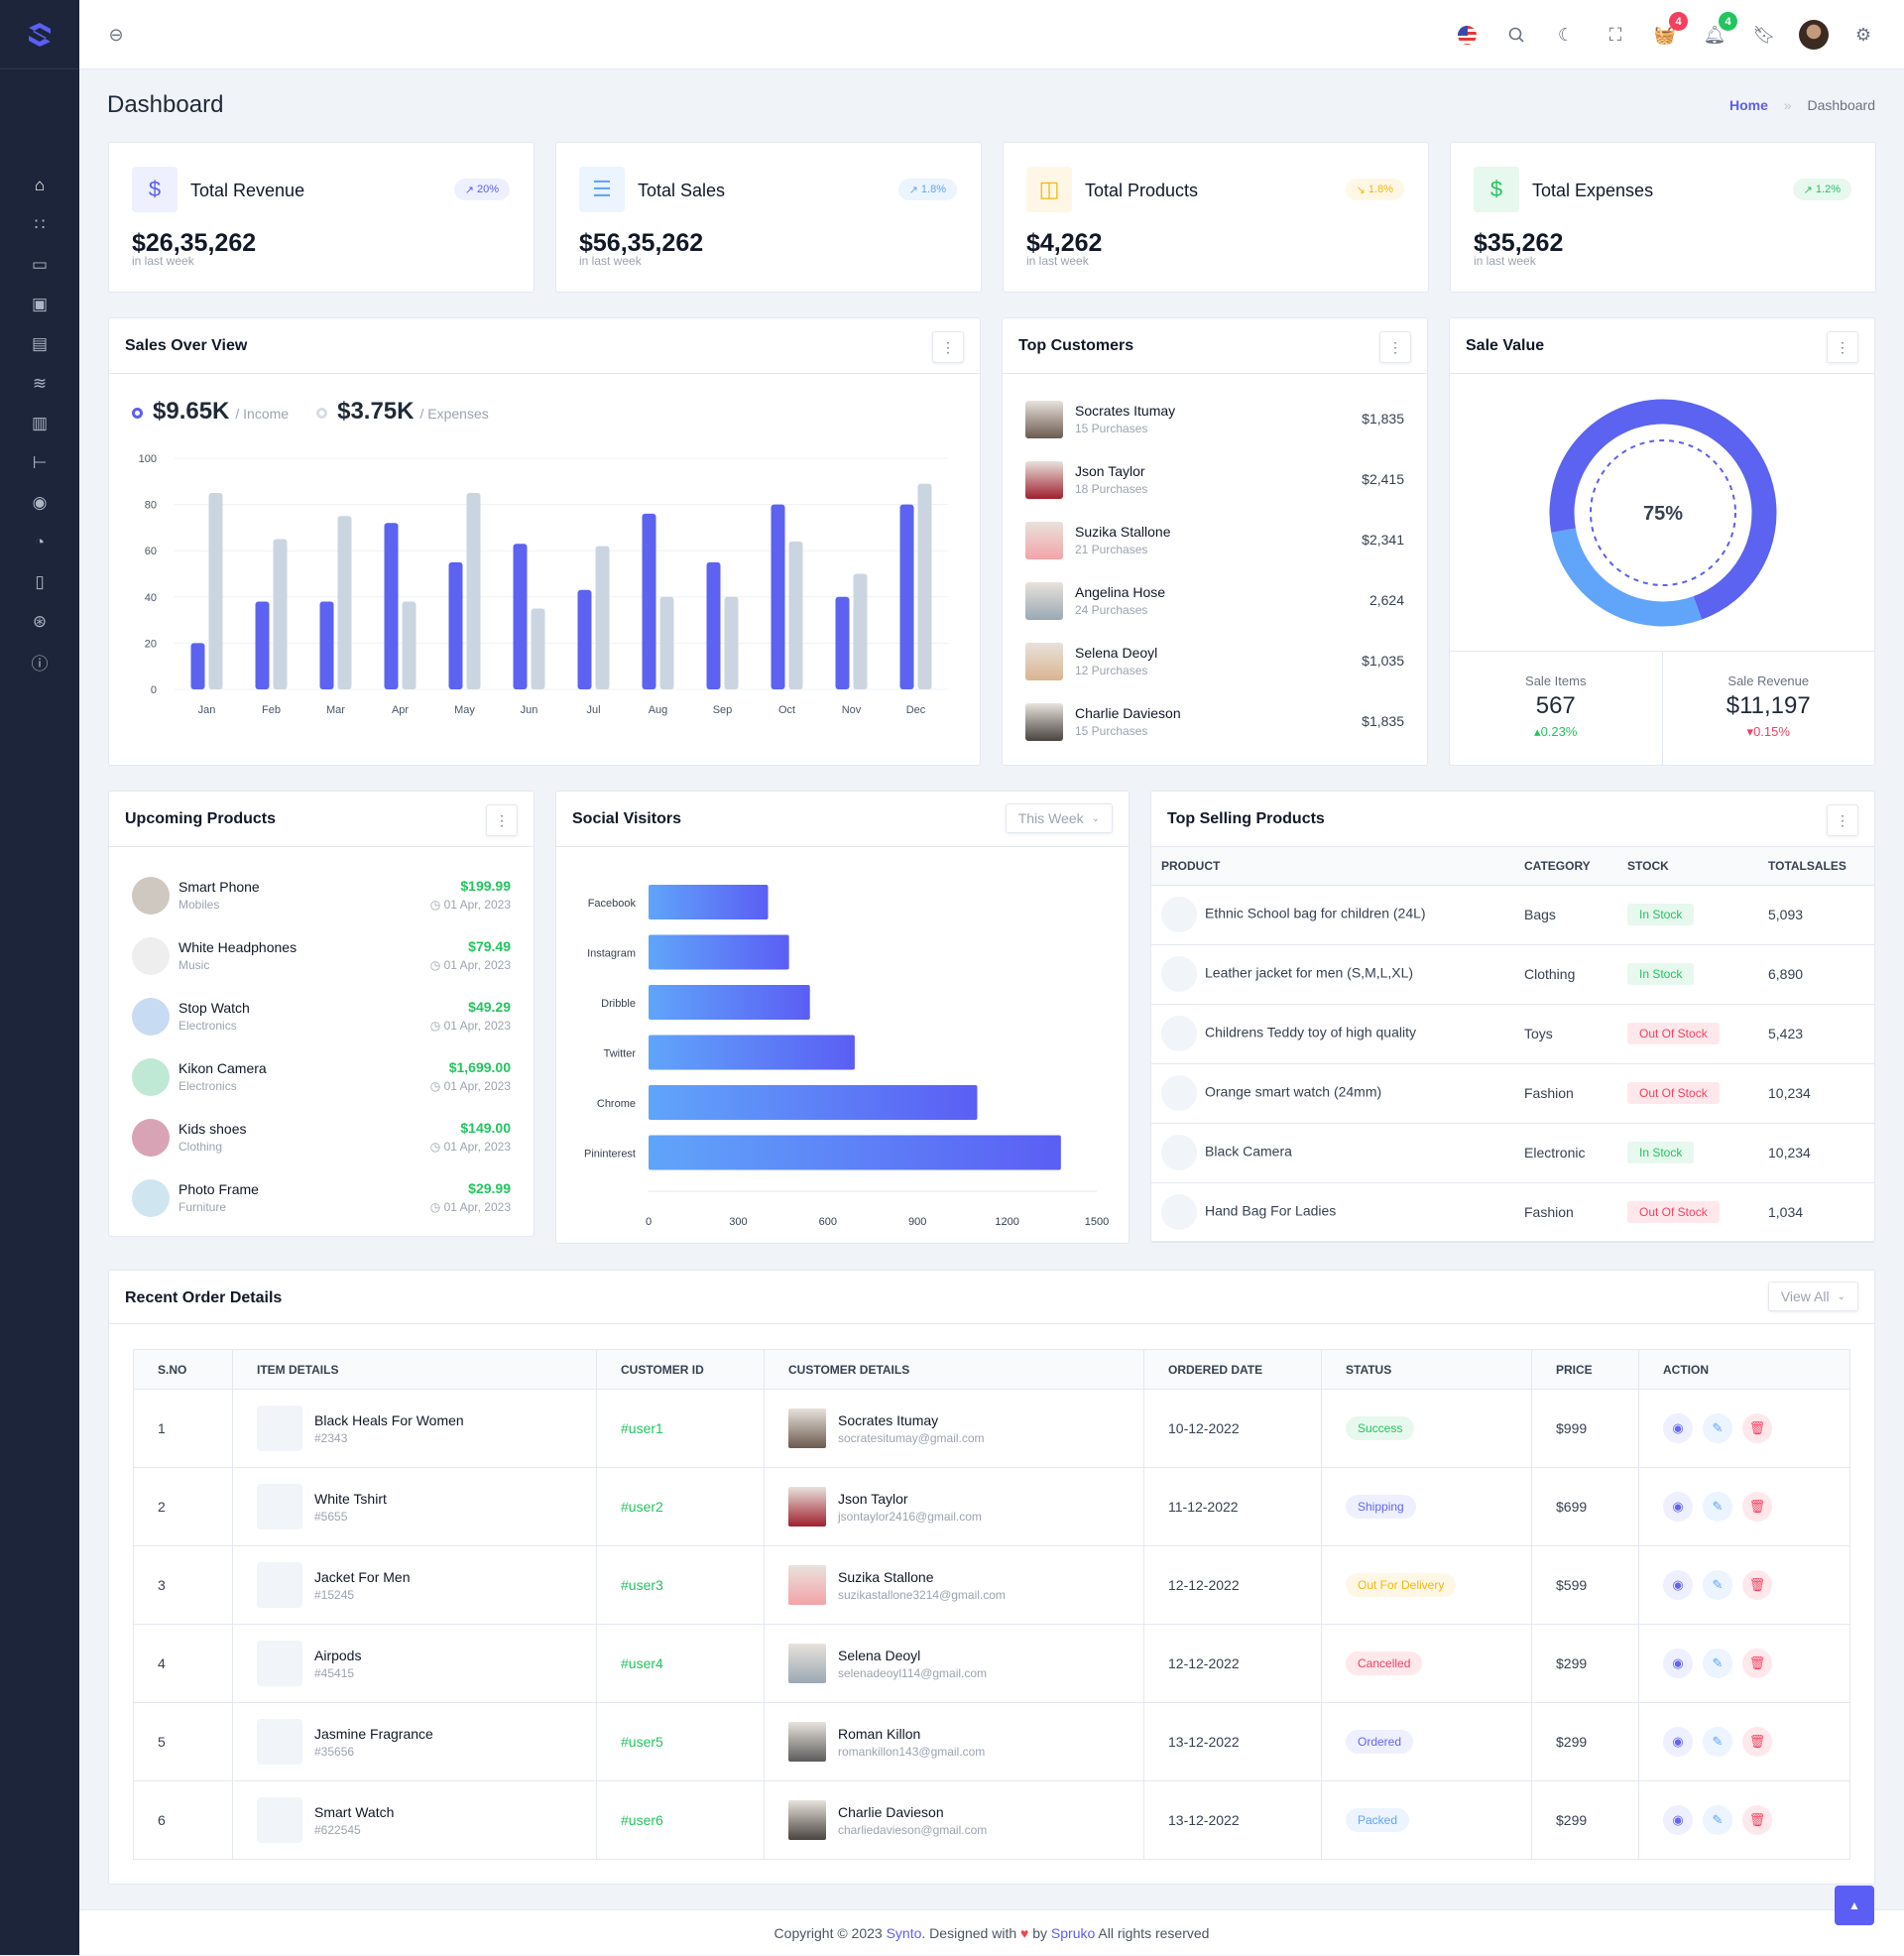 Image resolution: width=1904 pixels, height=1956 pixels. I want to click on column-header: S.NO, so click(183, 1369).